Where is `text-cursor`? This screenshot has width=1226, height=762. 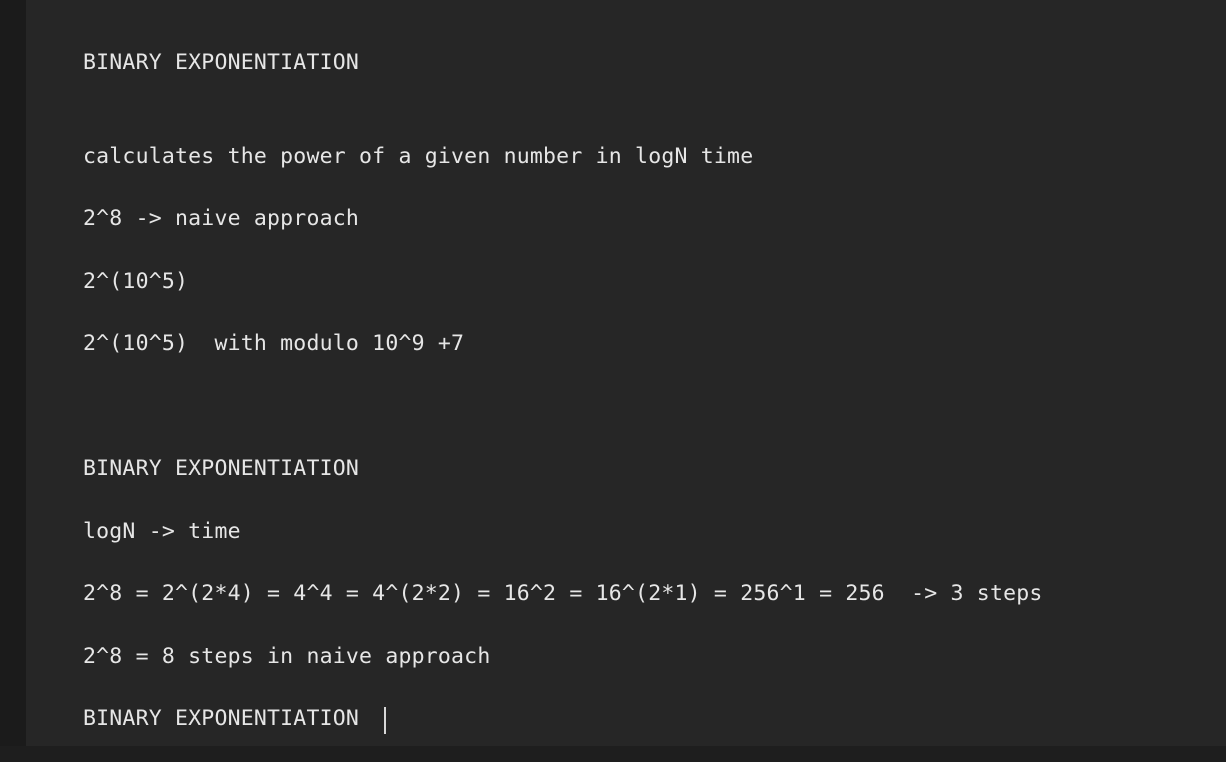
text-cursor is located at coordinates (385, 720).